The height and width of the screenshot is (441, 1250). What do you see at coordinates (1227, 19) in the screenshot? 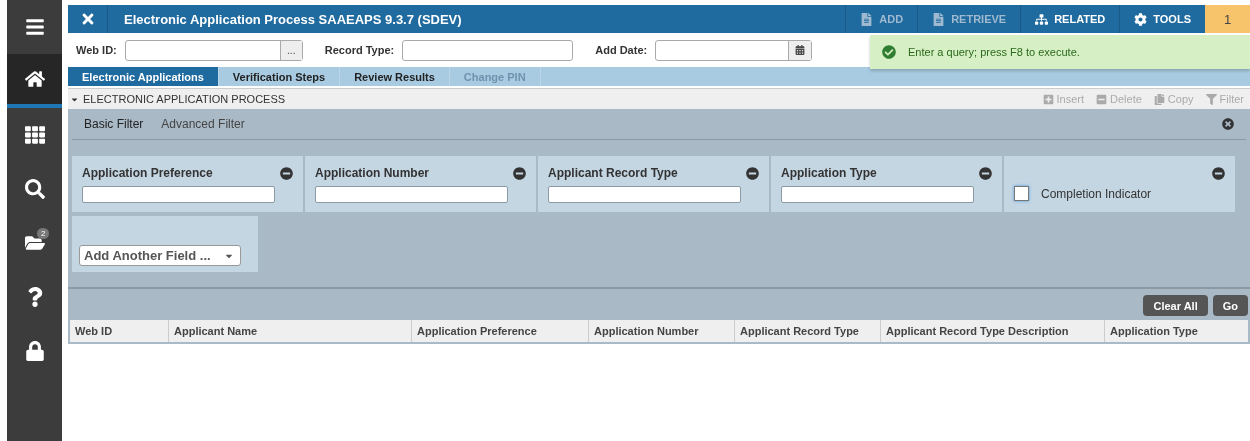
I see `notification-count: 1` at bounding box center [1227, 19].